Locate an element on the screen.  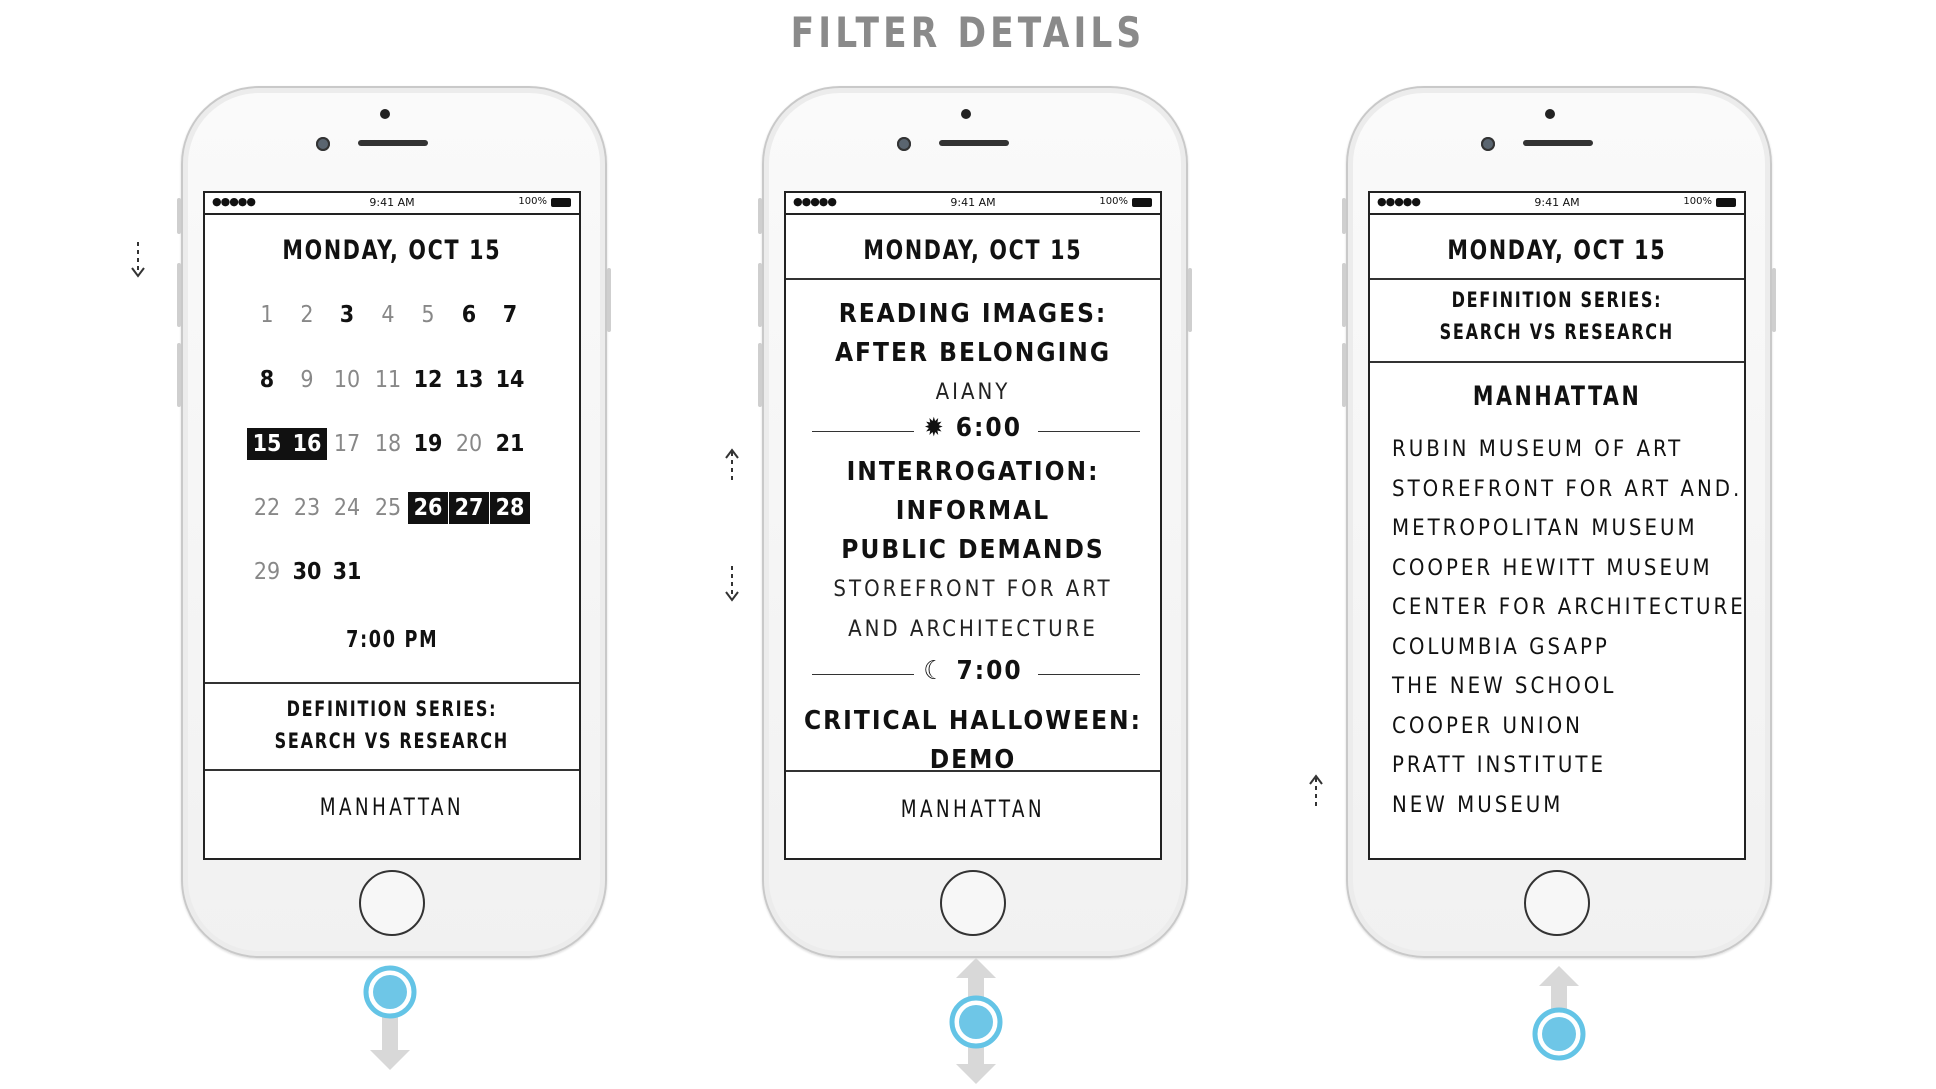
venue-item: CENTER FOR ARCHITECTURE is located at coordinates (1557, 608).